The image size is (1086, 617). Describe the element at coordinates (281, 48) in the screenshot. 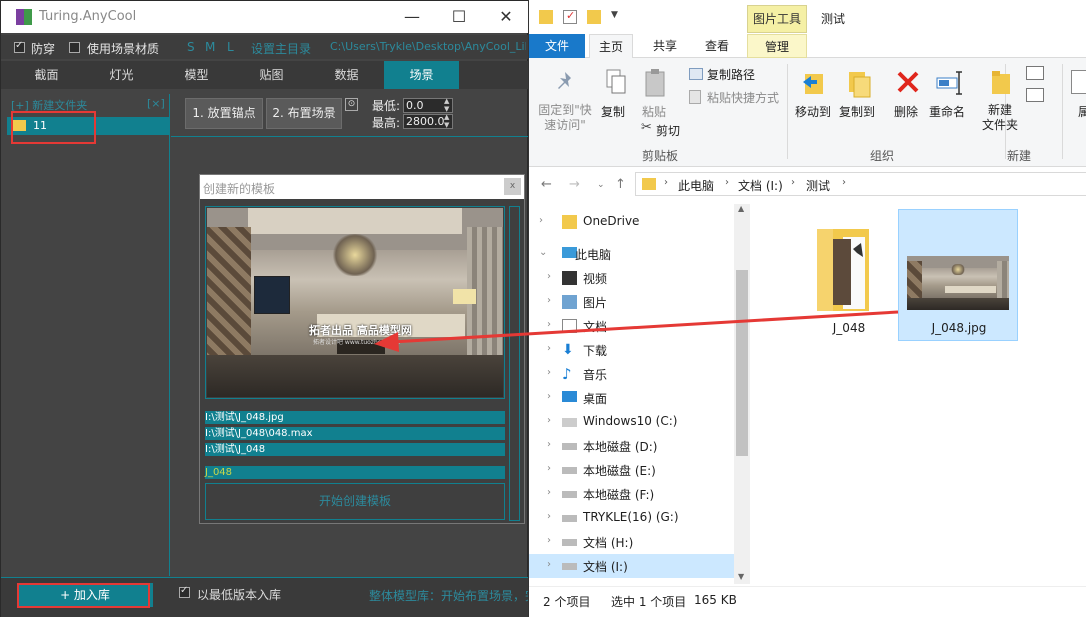

I see `set-root-button: 设置主目录` at that location.